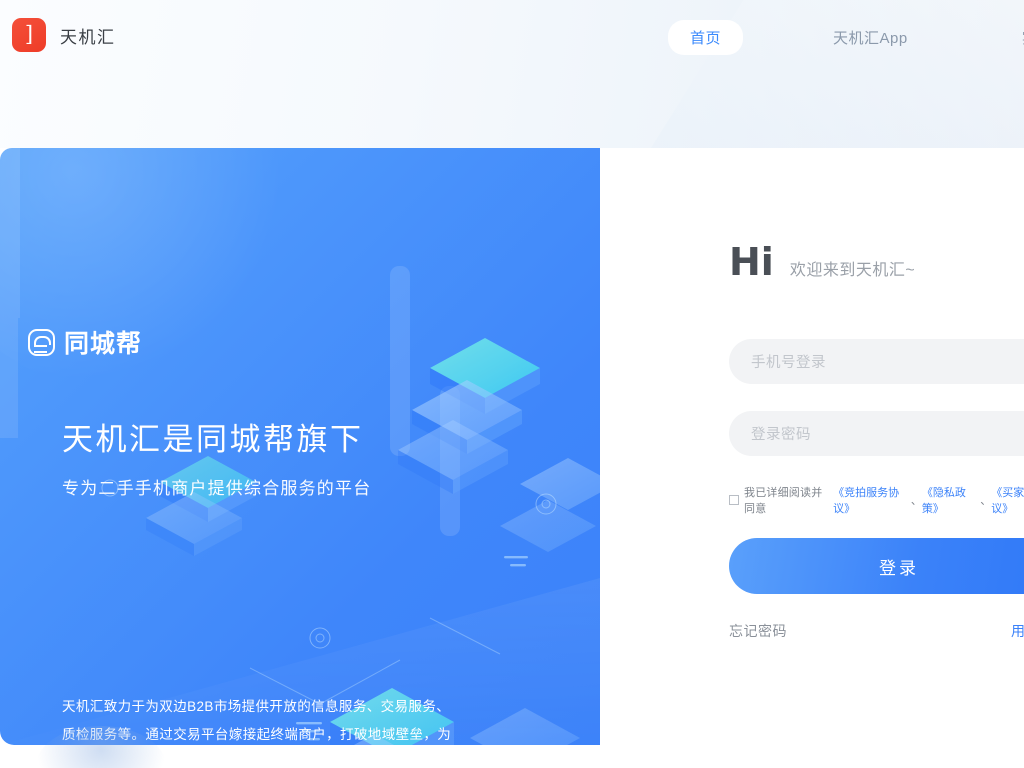  I want to click on tongchengbang-logo-icon, so click(41, 342).